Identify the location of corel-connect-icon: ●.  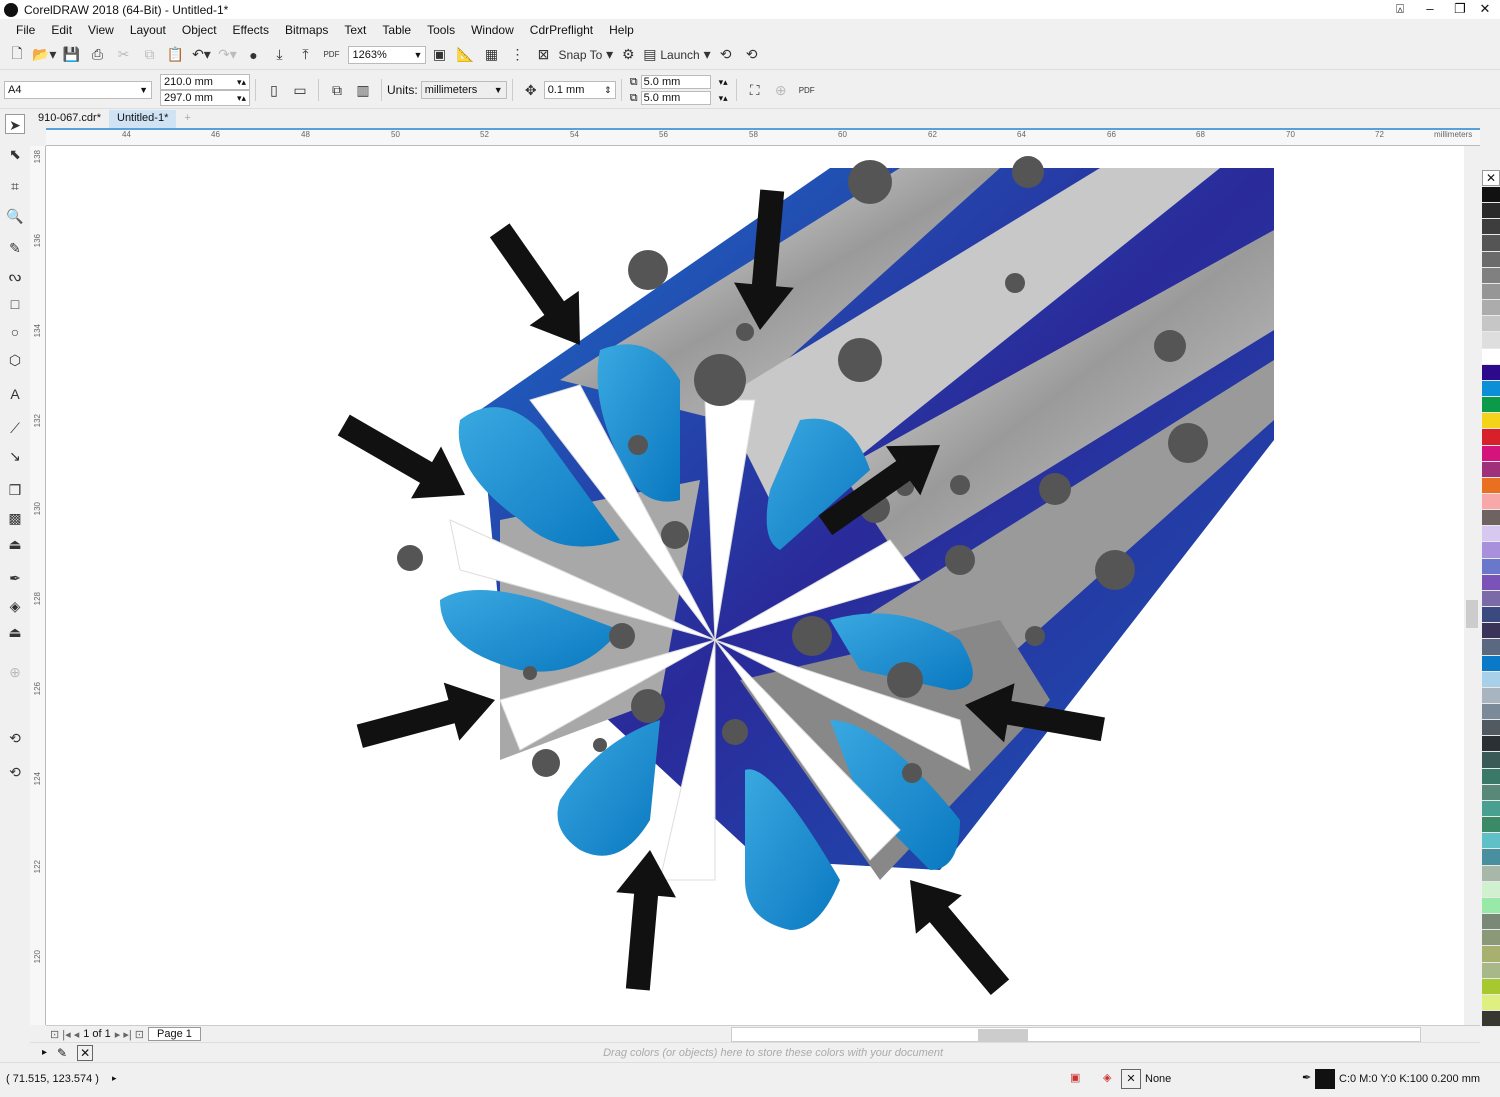
(253, 55).